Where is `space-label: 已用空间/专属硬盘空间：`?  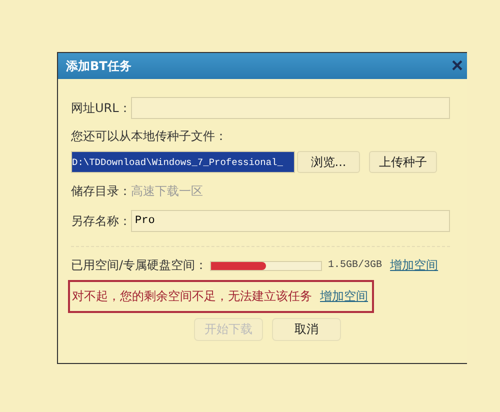
space-label: 已用空间/专属硬盘空间： is located at coordinates (139, 265).